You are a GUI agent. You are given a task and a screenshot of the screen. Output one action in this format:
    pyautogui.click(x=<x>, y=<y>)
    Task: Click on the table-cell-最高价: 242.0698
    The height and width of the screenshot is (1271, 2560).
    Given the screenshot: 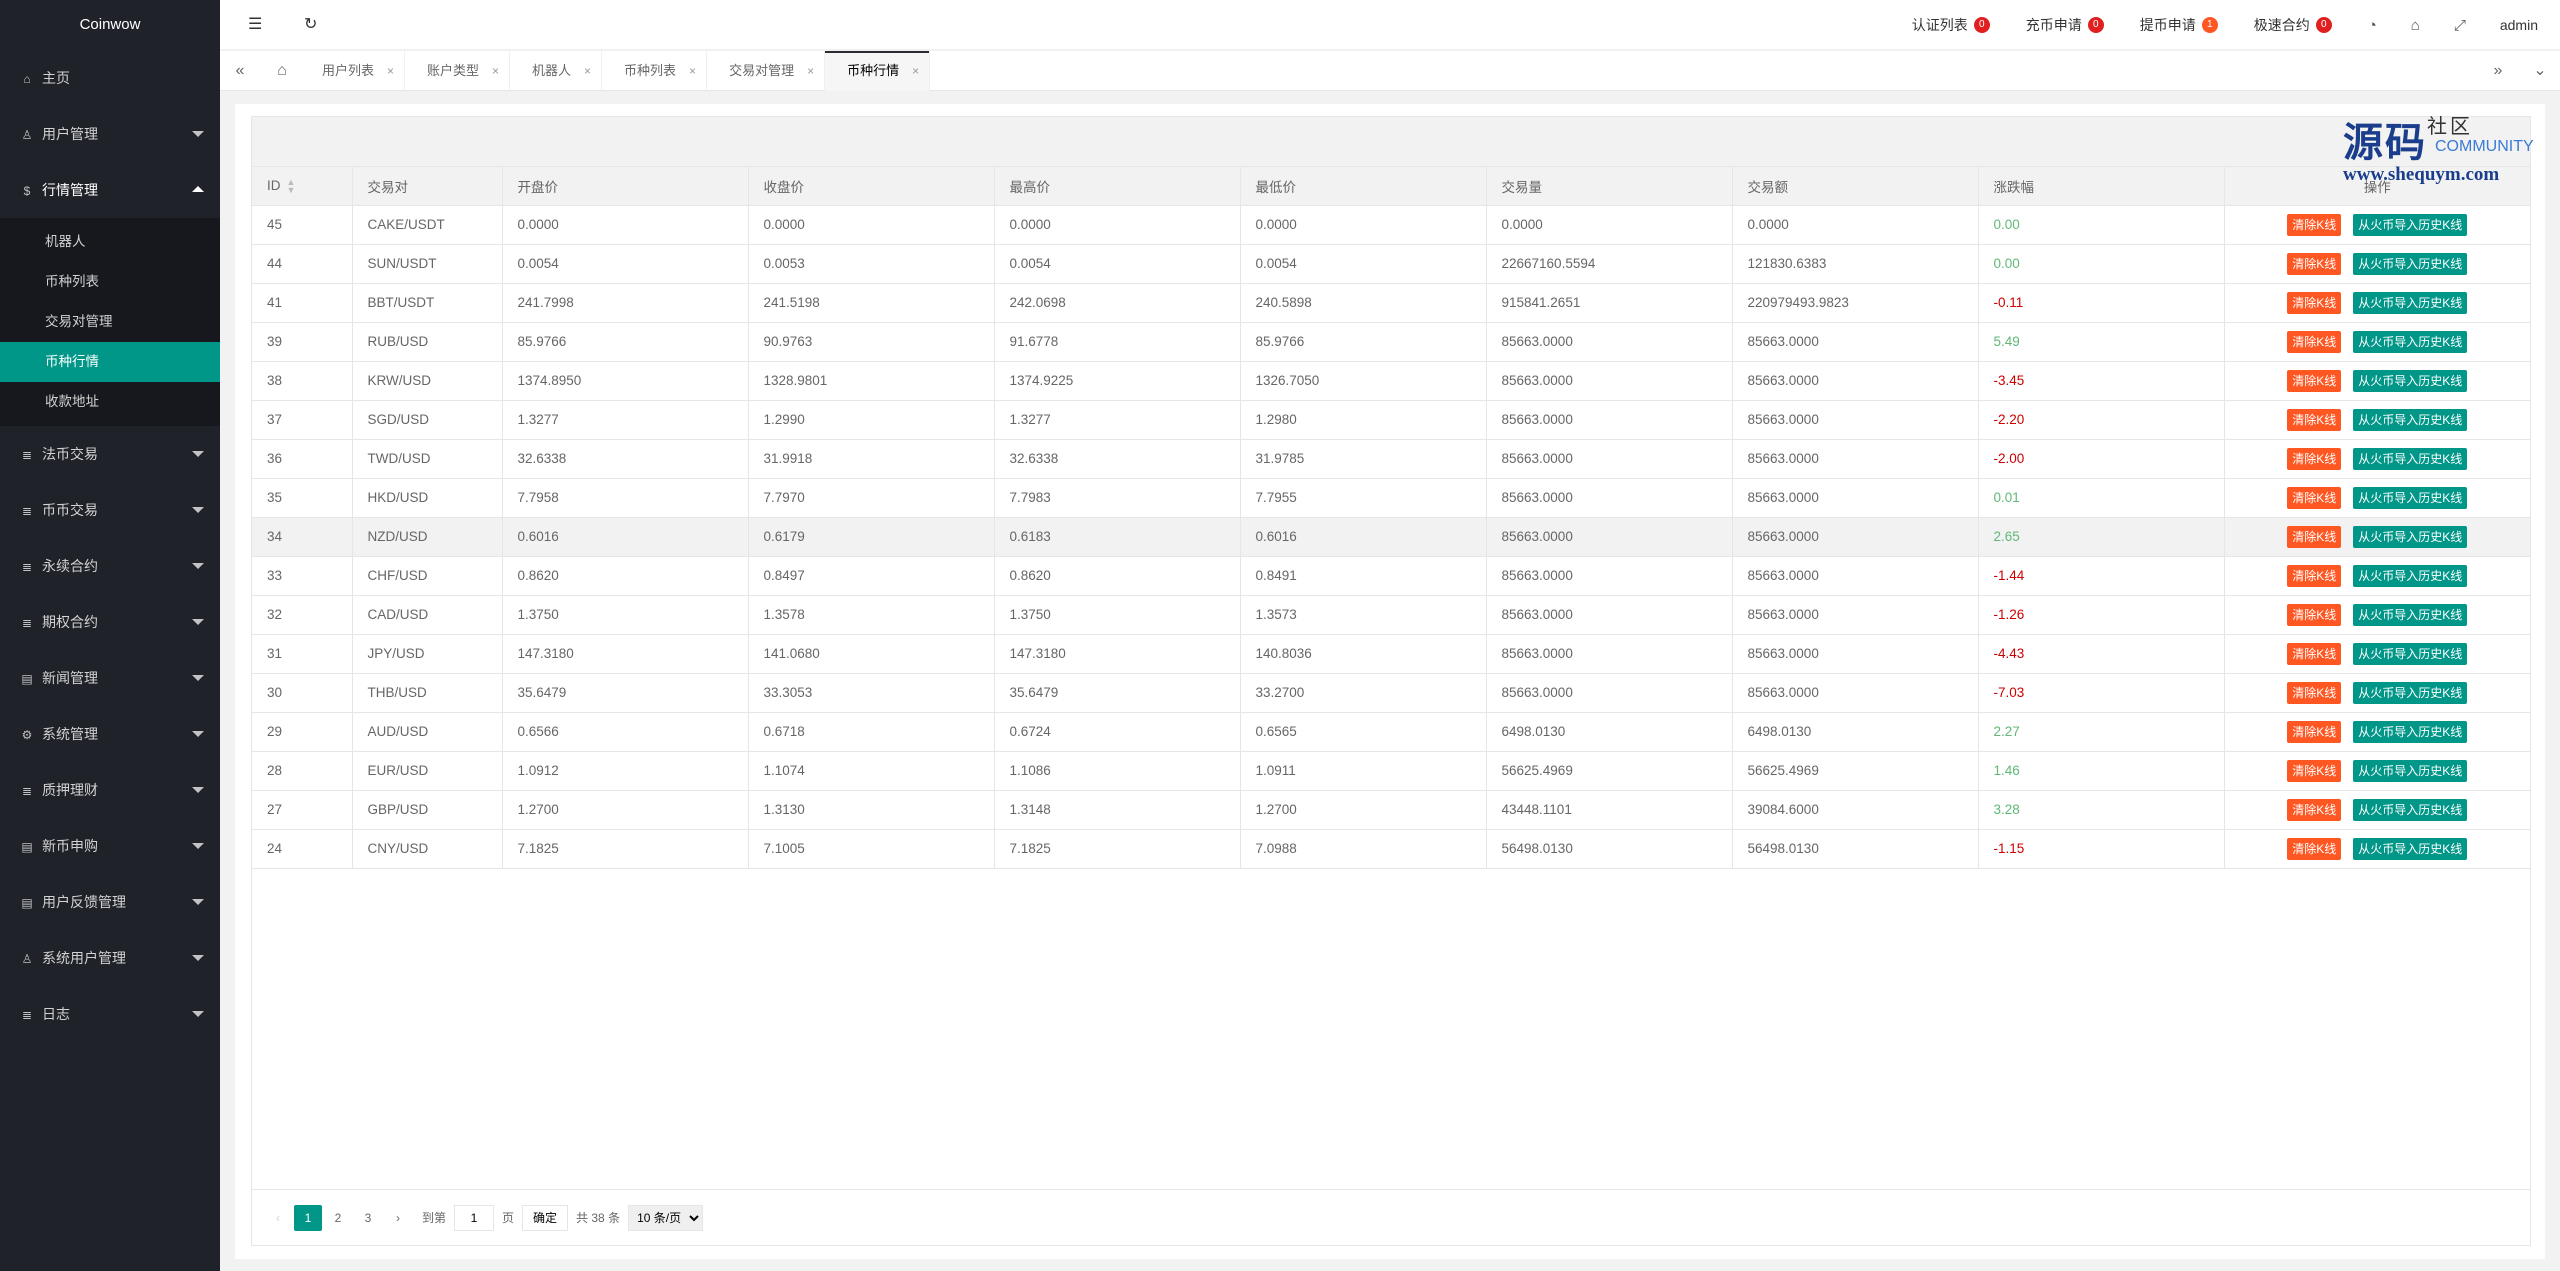 What is the action you would take?
    pyautogui.click(x=1117, y=303)
    